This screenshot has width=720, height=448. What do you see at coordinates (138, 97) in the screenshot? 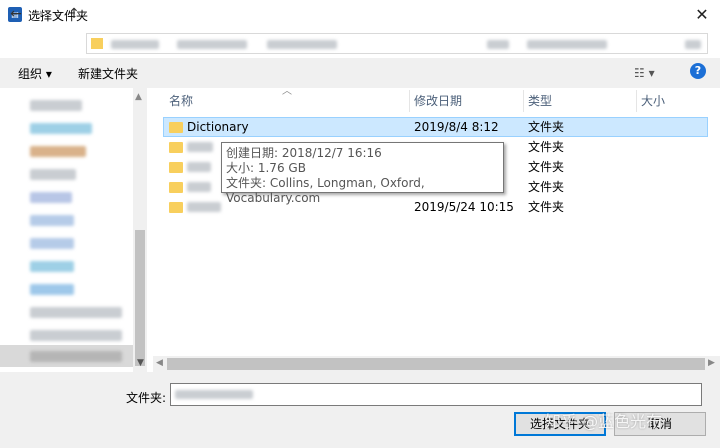
I see `scroll-up-icon: ▲` at bounding box center [138, 97].